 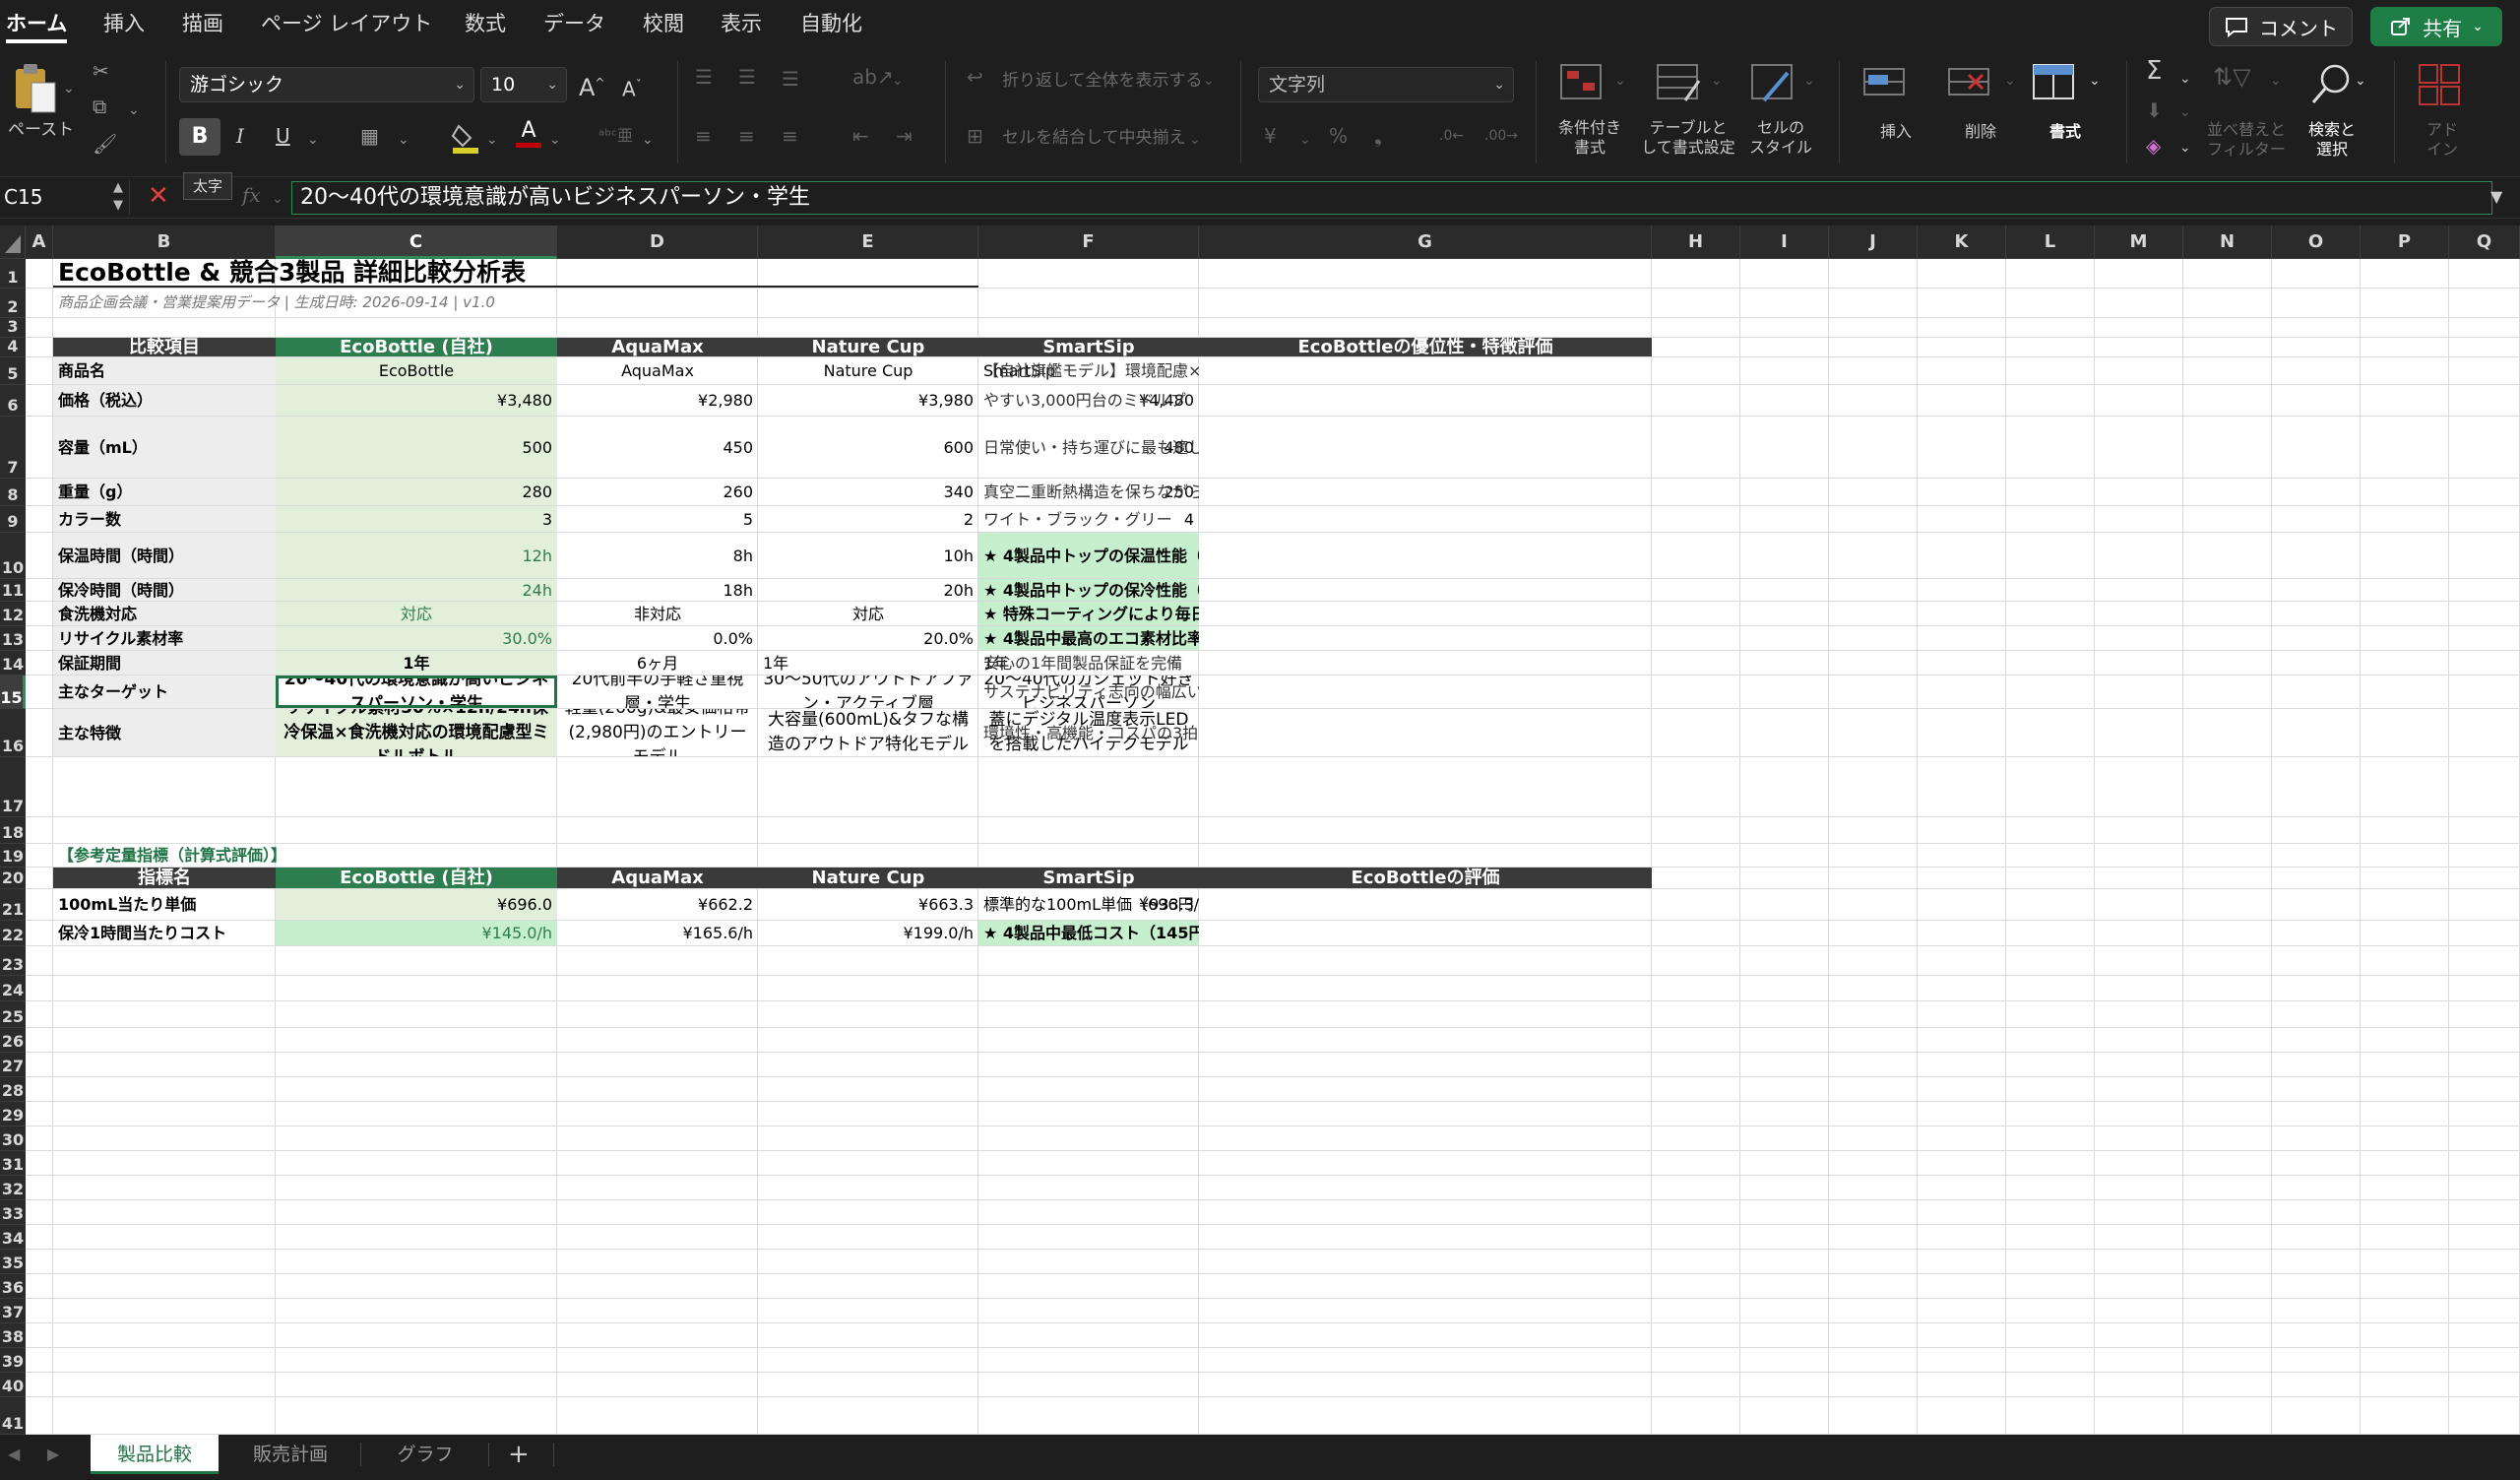 I want to click on row-label: 主なターゲット, so click(x=164, y=692).